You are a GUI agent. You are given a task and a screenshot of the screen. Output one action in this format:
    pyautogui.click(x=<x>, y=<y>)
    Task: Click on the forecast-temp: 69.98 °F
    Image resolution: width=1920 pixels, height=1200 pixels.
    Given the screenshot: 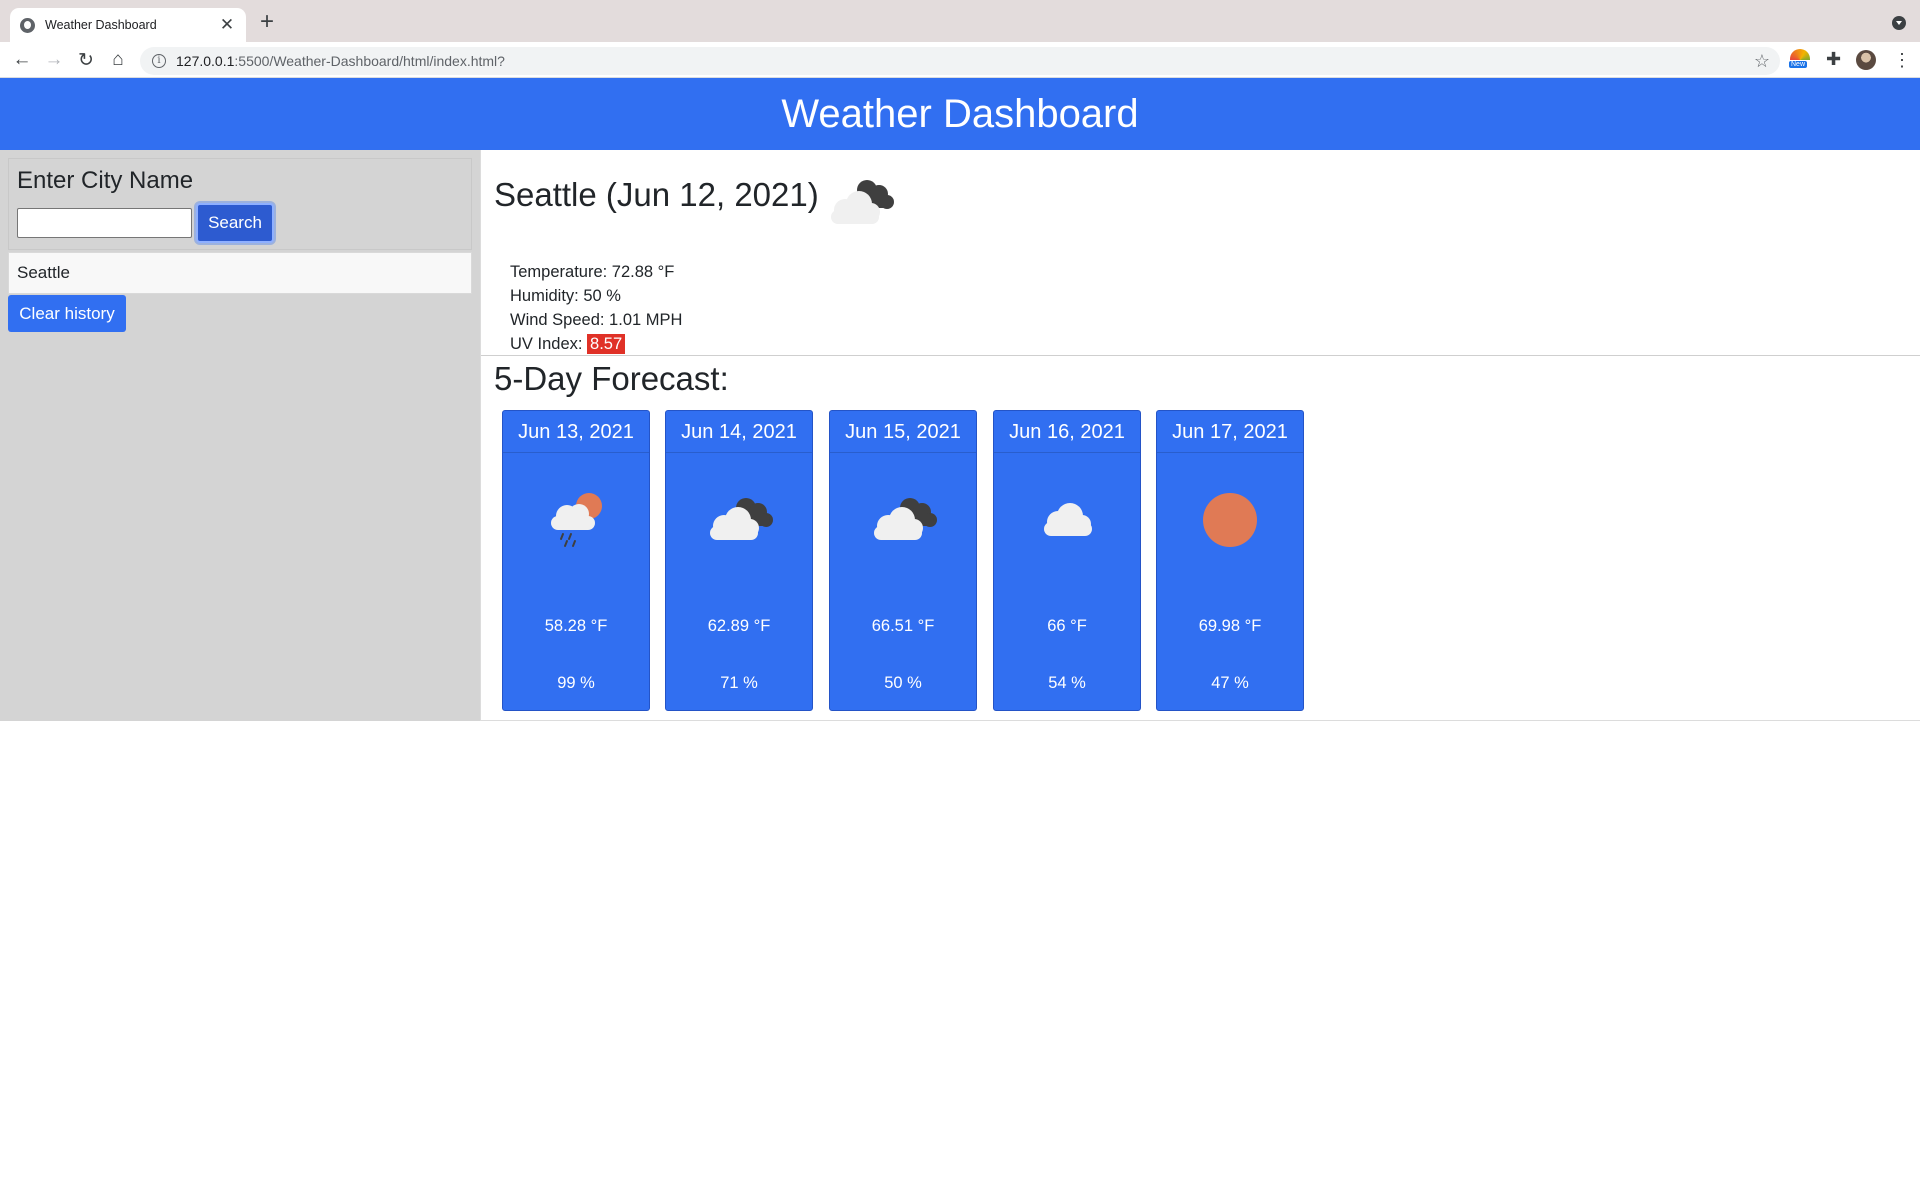 What is the action you would take?
    pyautogui.click(x=1230, y=626)
    